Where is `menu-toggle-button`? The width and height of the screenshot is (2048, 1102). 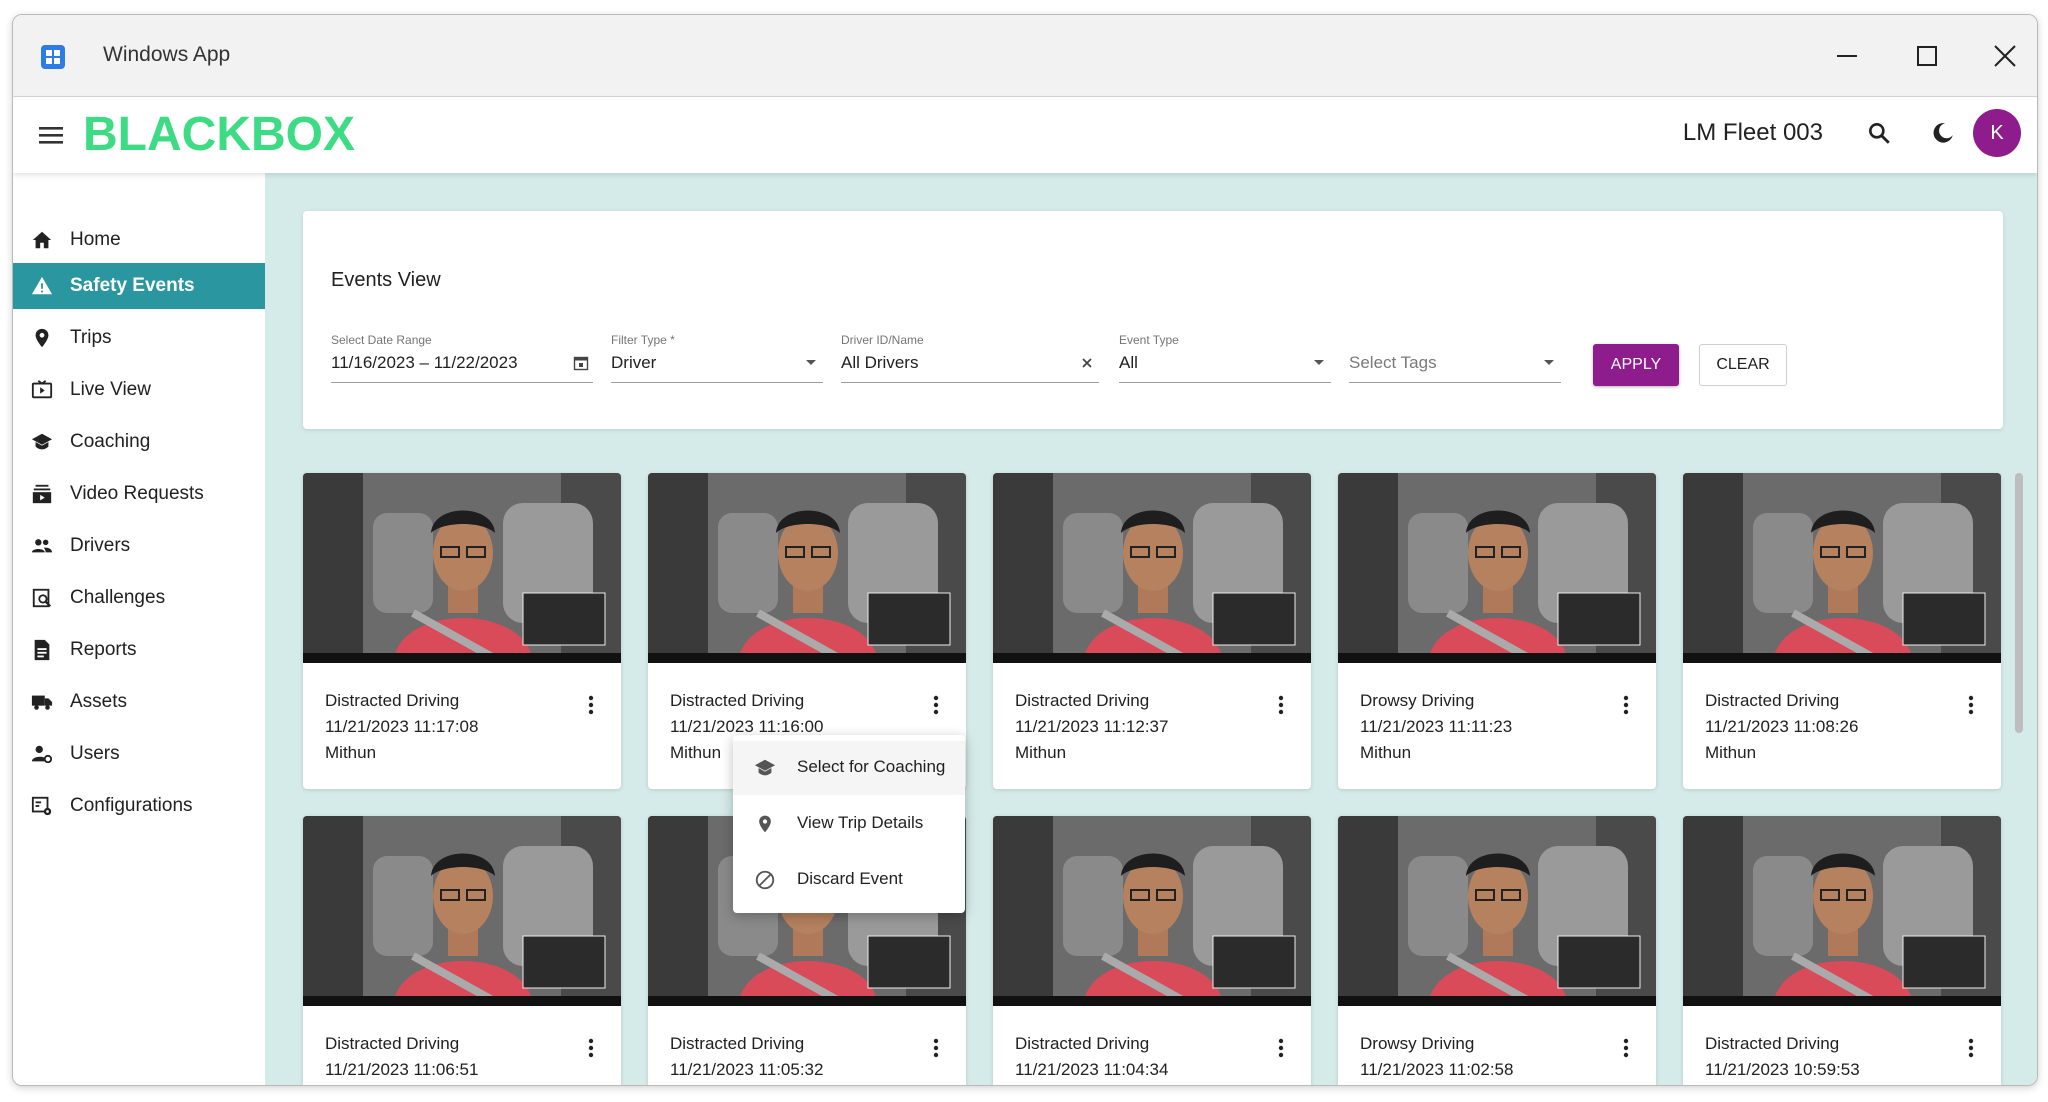
menu-toggle-button is located at coordinates (51, 135).